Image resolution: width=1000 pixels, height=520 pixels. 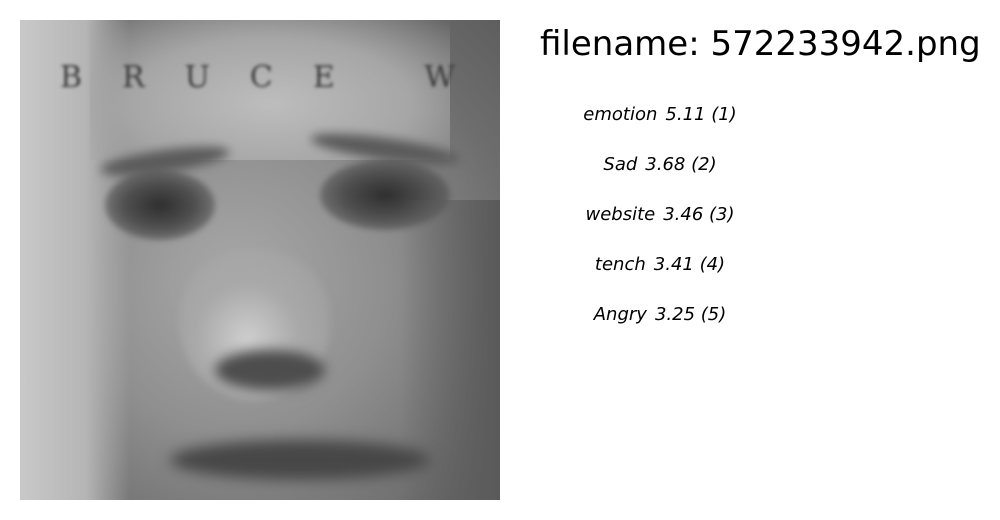 What do you see at coordinates (278, 77) in the screenshot?
I see `photo-overlay-text: BRUCE W` at bounding box center [278, 77].